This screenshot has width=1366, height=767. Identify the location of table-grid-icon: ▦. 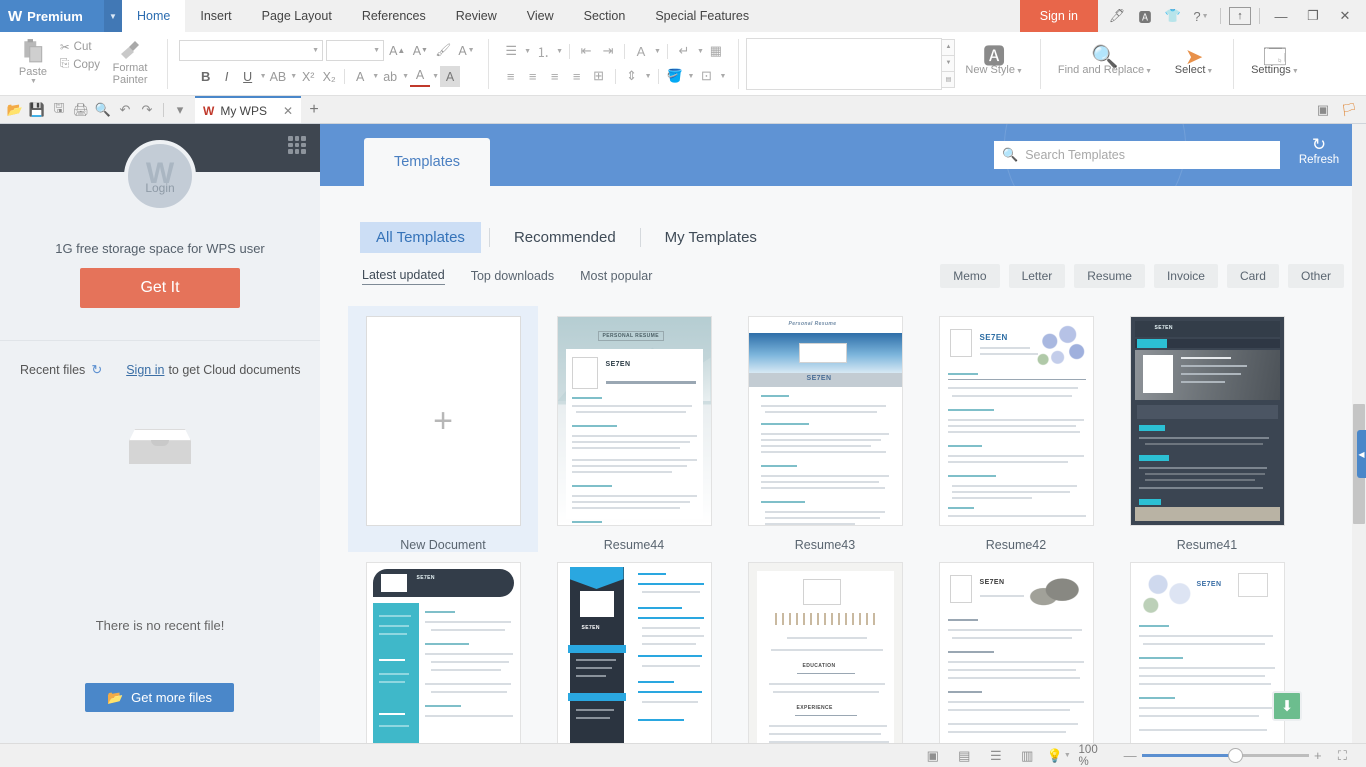
(716, 51).